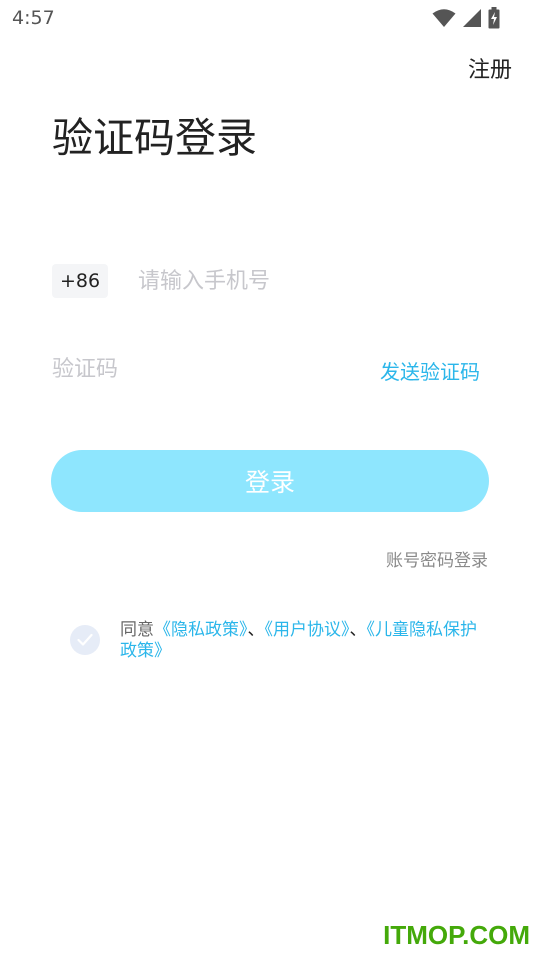 This screenshot has width=540, height=960. What do you see at coordinates (472, 18) in the screenshot?
I see `signal-icon` at bounding box center [472, 18].